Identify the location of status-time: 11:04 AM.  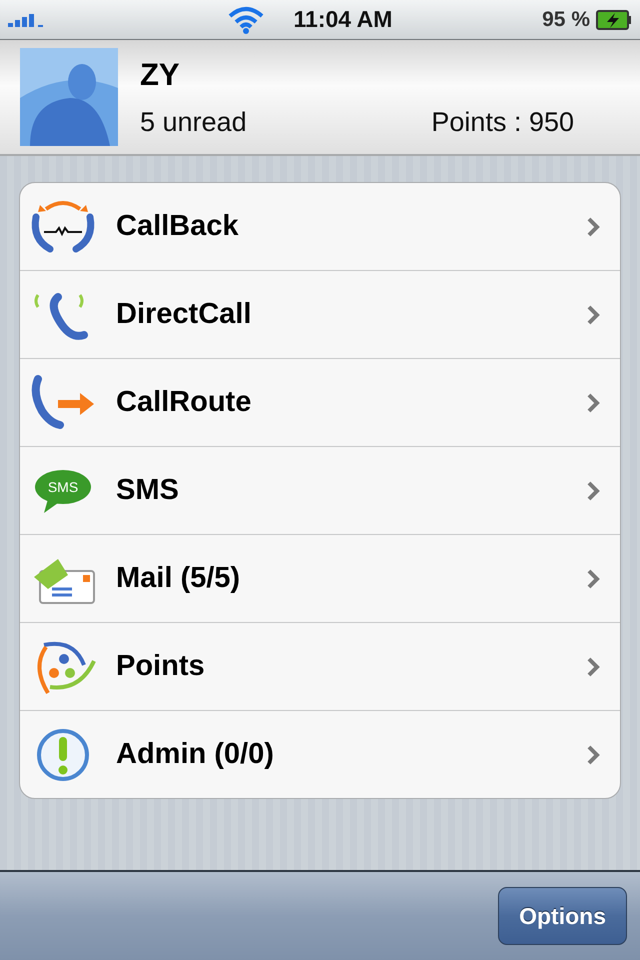
(343, 19).